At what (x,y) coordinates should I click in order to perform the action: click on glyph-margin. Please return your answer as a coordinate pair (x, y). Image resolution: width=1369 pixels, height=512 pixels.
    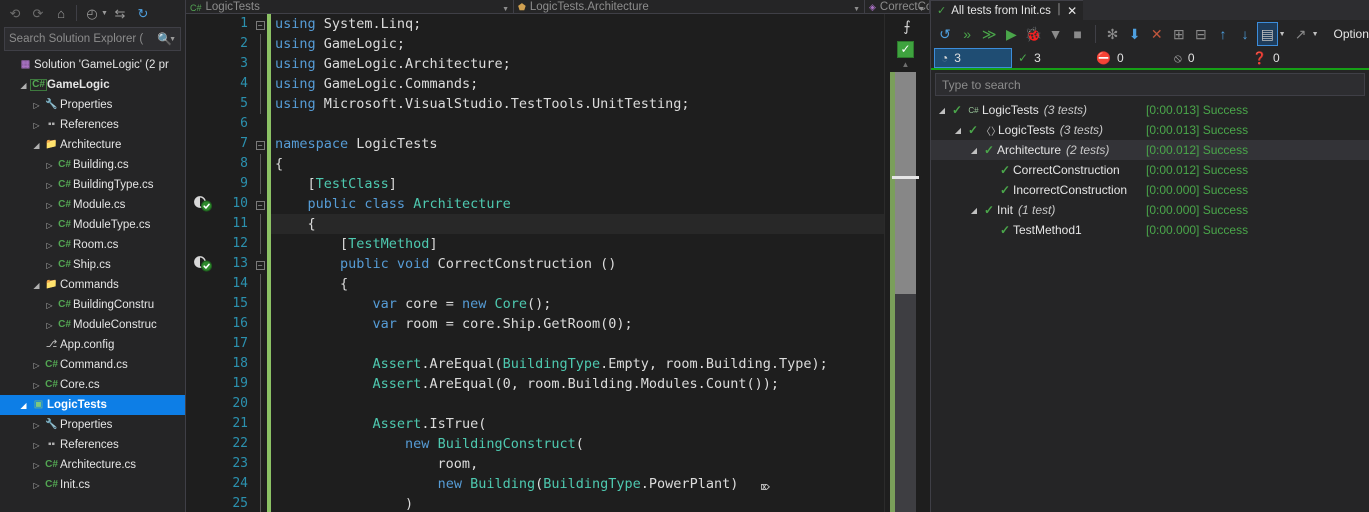
    Looking at the image, I should click on (202, 263).